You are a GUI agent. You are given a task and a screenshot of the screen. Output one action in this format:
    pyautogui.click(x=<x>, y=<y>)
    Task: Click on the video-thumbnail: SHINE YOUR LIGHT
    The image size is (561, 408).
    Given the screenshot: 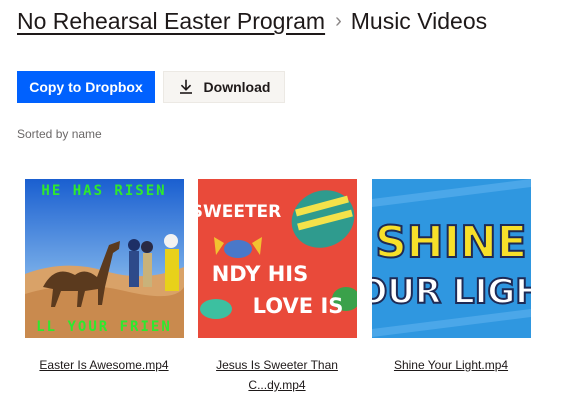 What is the action you would take?
    pyautogui.click(x=451, y=258)
    